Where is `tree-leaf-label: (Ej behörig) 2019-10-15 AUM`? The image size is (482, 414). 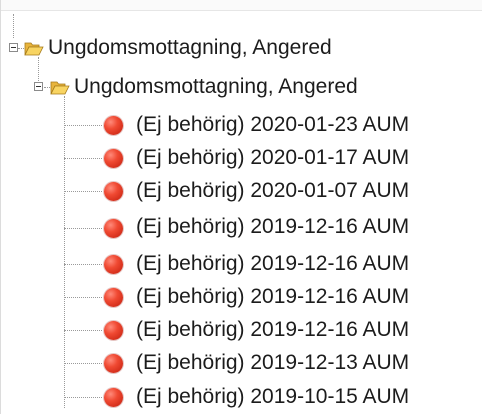
tree-leaf-label: (Ej behörig) 2019-10-15 AUM is located at coordinates (272, 397).